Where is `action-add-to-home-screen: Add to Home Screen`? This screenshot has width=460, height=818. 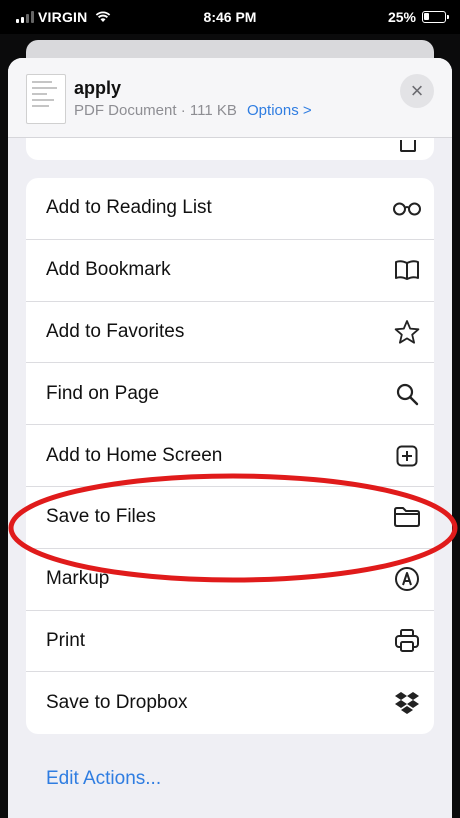 action-add-to-home-screen: Add to Home Screen is located at coordinates (230, 456).